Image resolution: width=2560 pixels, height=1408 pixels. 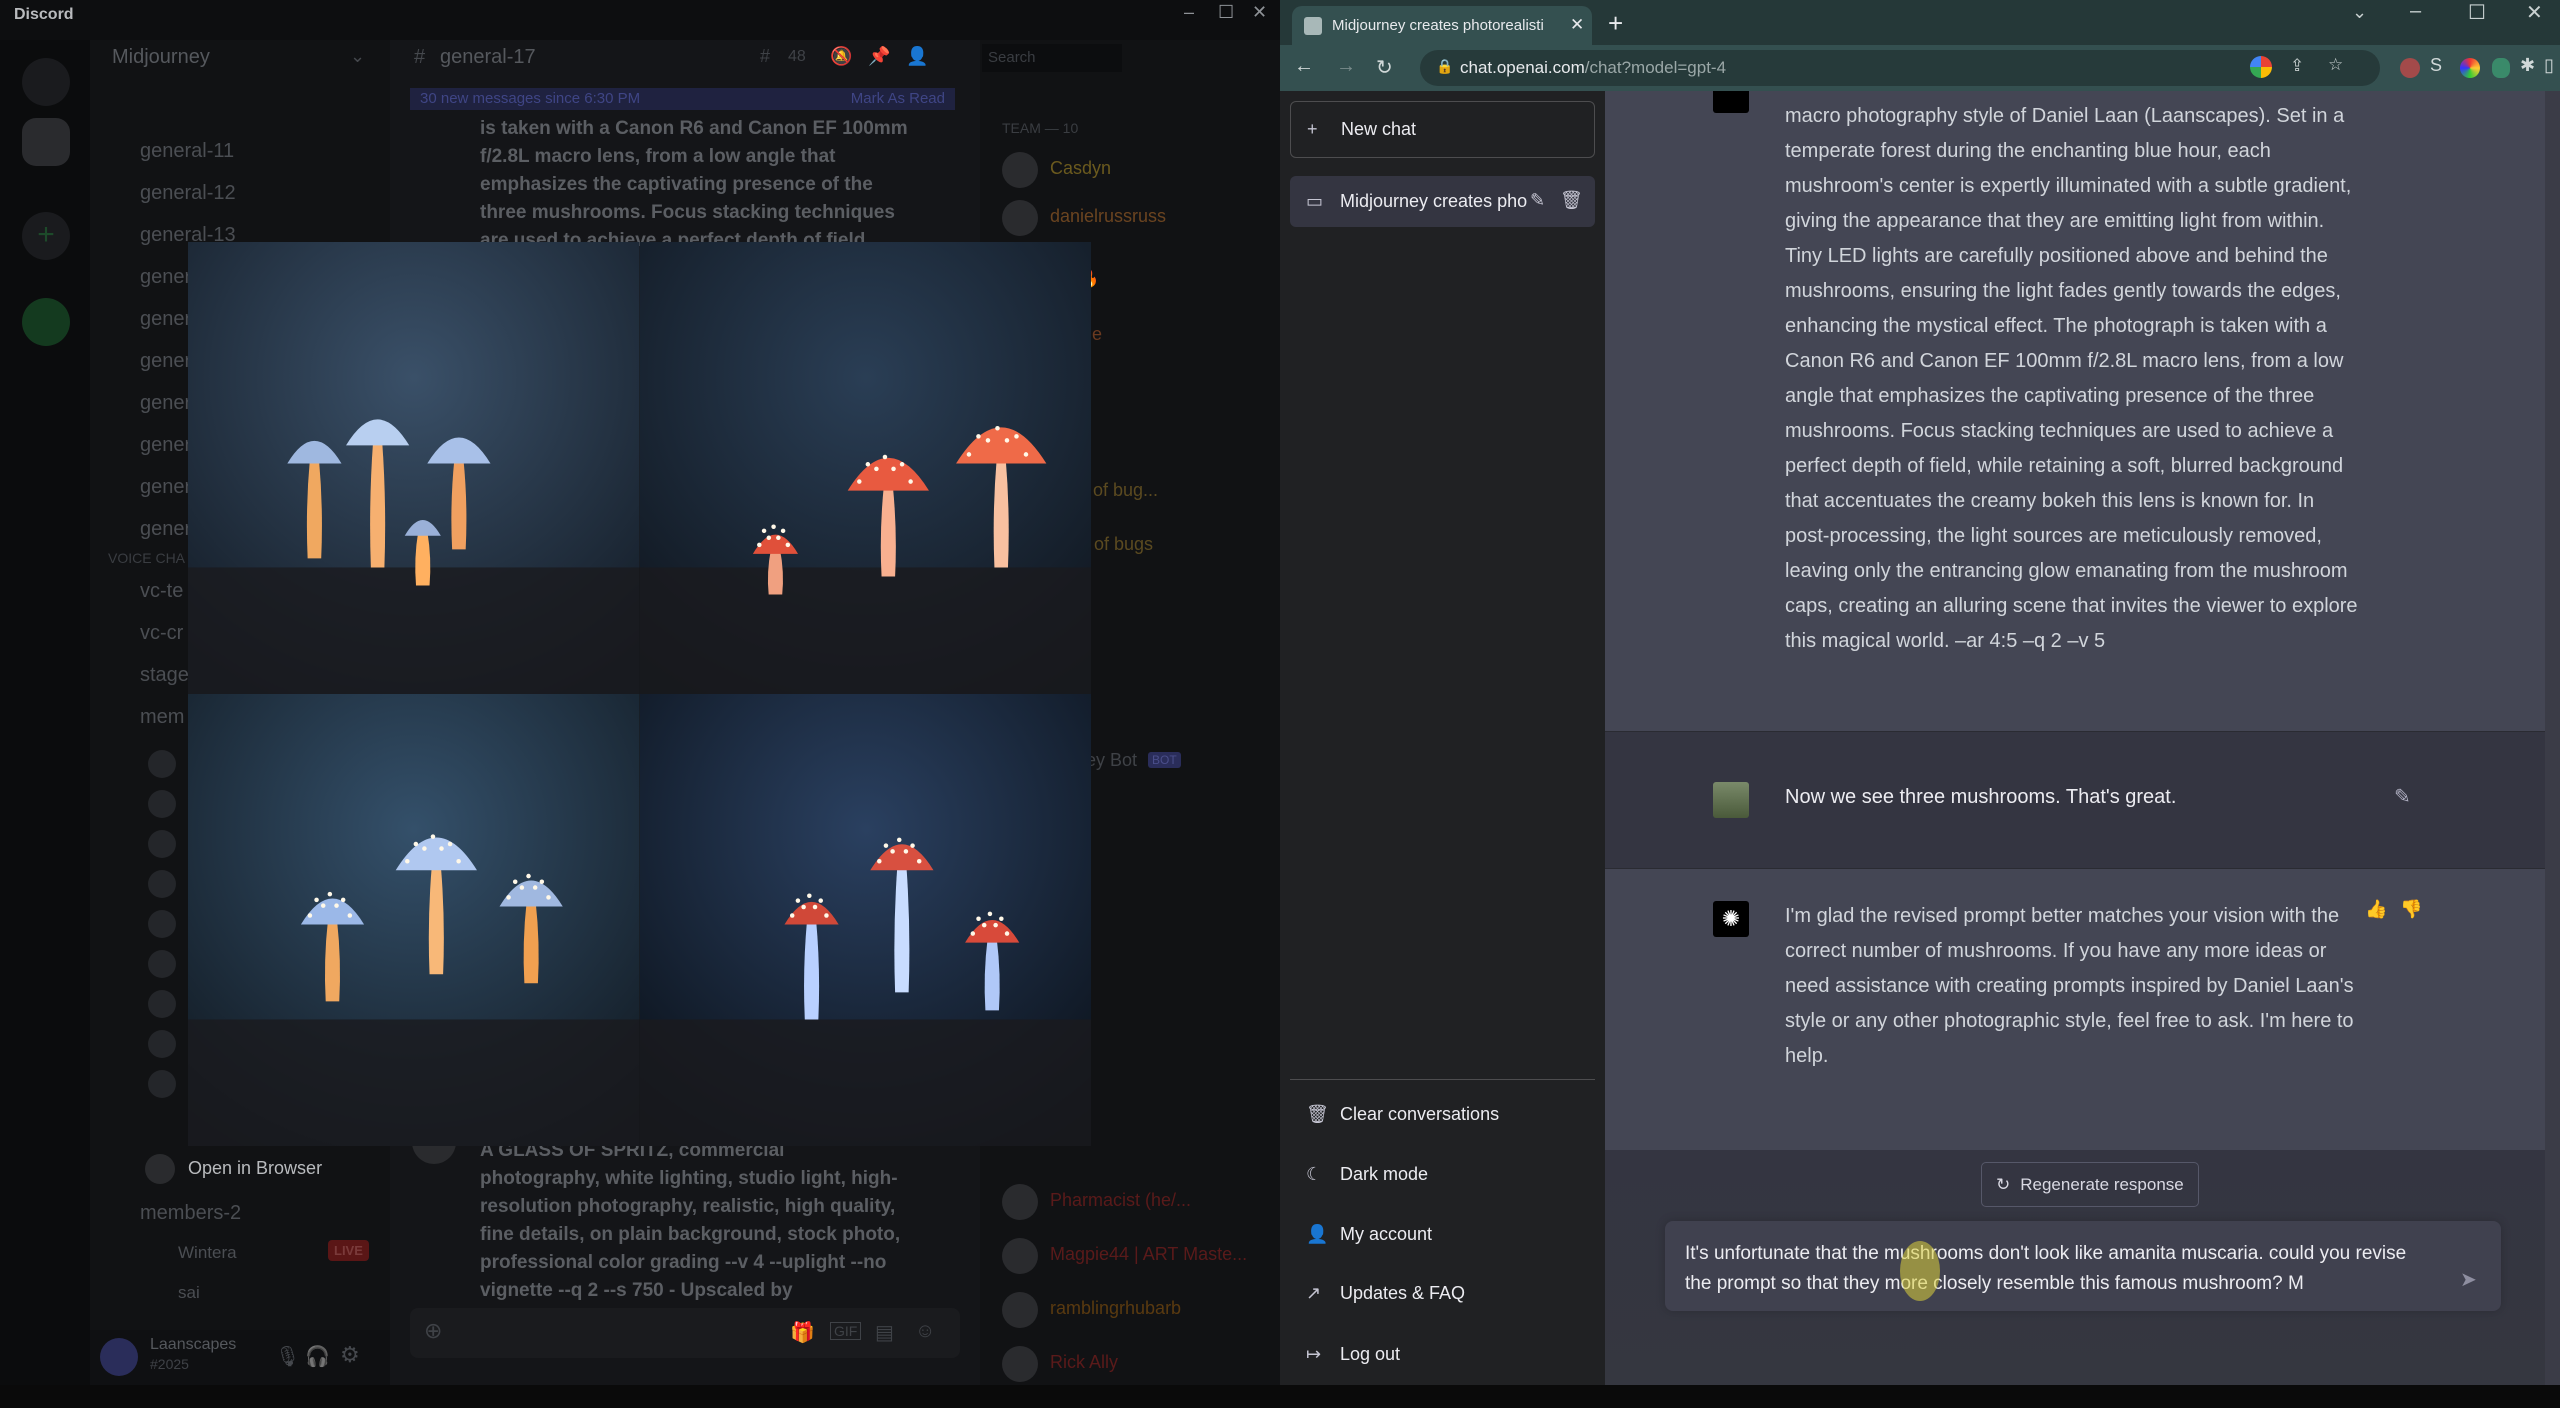 What do you see at coordinates (2549, 65) in the screenshot?
I see `side-panel-icon: ▯` at bounding box center [2549, 65].